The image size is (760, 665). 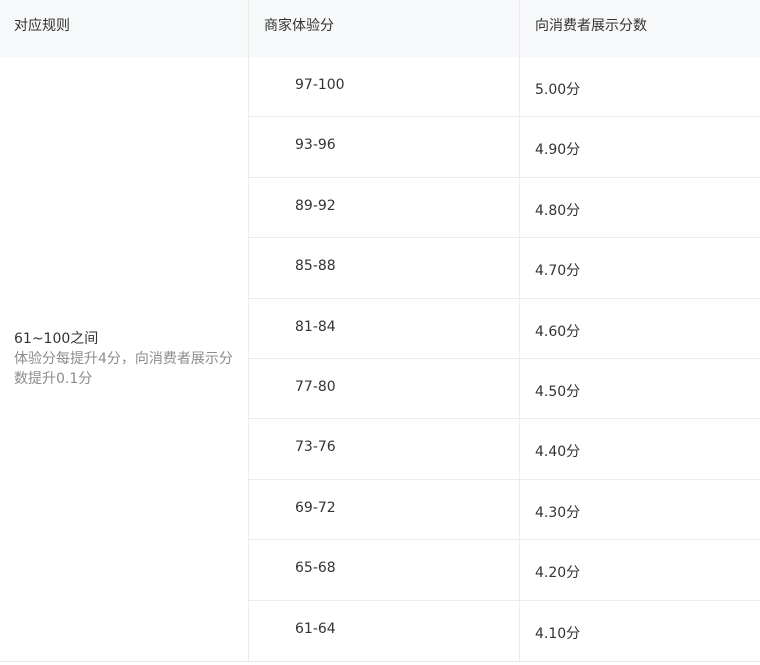 I want to click on table-header: 对应规则 商家体验分 向消费者展示分数, so click(x=380, y=28).